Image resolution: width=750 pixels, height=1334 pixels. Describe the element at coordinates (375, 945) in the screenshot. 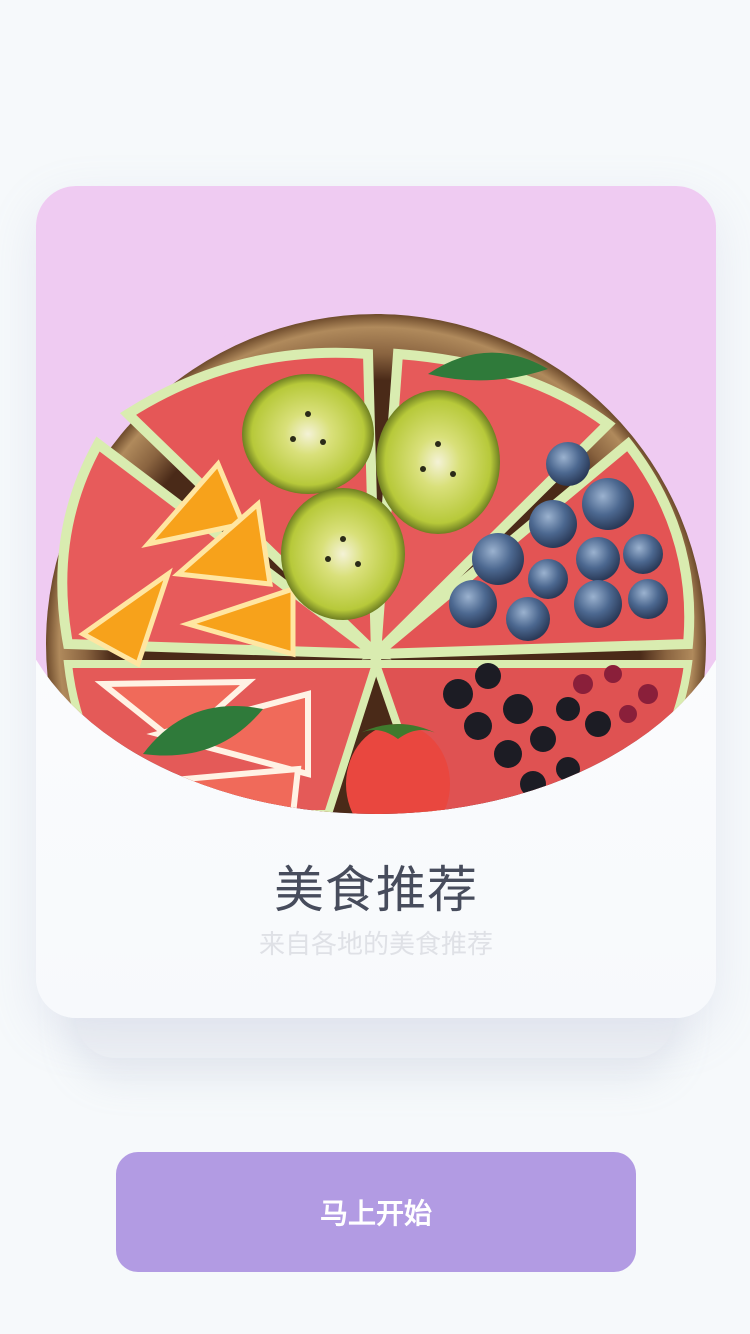

I see `card-subtitle: 来自各地的美食推荐` at that location.